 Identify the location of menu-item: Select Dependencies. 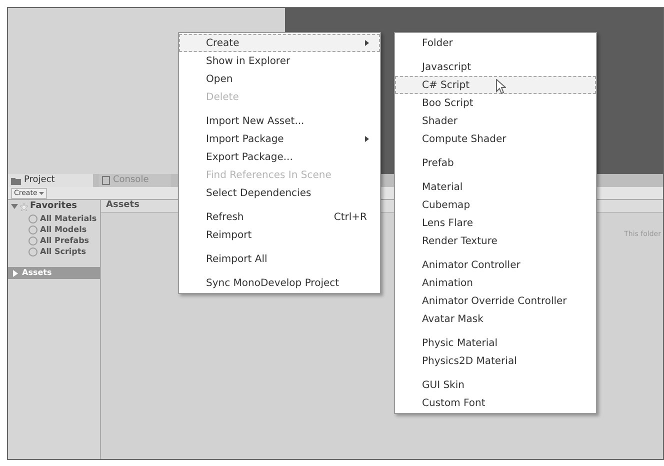
(279, 193).